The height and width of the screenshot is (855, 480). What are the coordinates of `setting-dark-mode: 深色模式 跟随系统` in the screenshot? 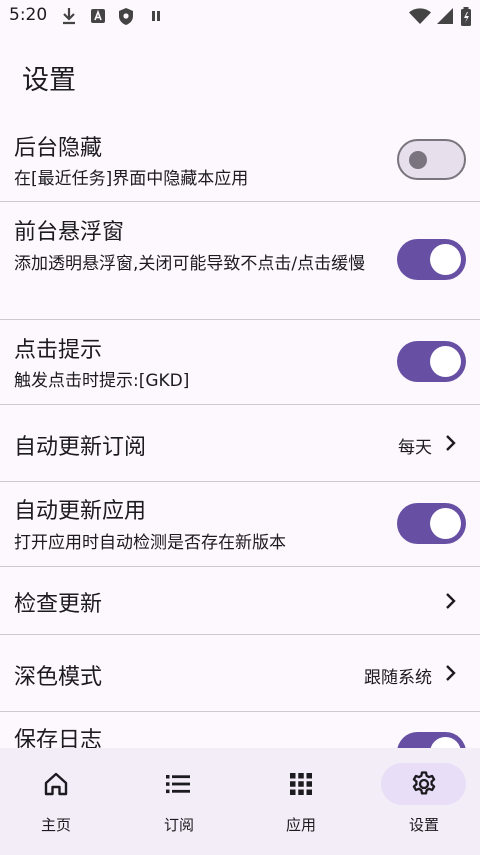 It's located at (240, 673).